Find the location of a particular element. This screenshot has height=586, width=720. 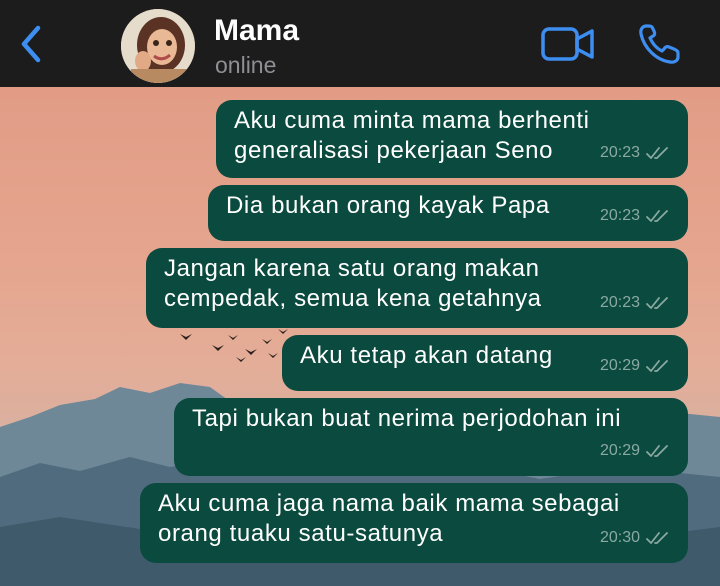

back-button is located at coordinates (32, 44).